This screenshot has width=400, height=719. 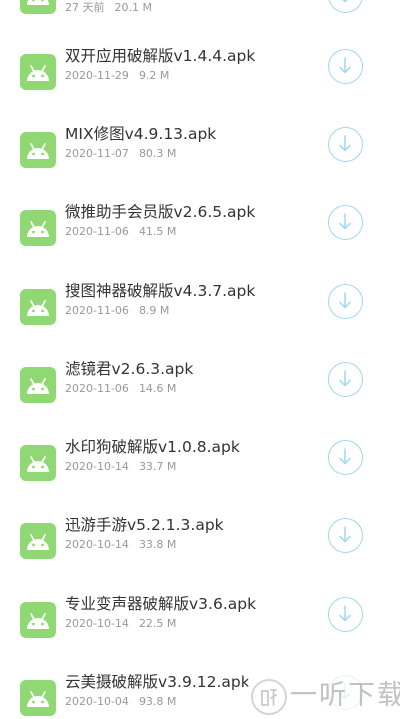 I want to click on file-meta: 2020-11-29 9.2 M, so click(x=117, y=76).